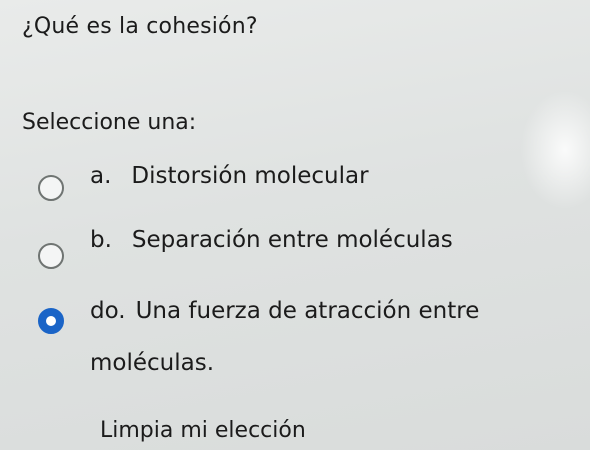 The width and height of the screenshot is (590, 450). I want to click on option-b-letter: b., so click(101, 240).